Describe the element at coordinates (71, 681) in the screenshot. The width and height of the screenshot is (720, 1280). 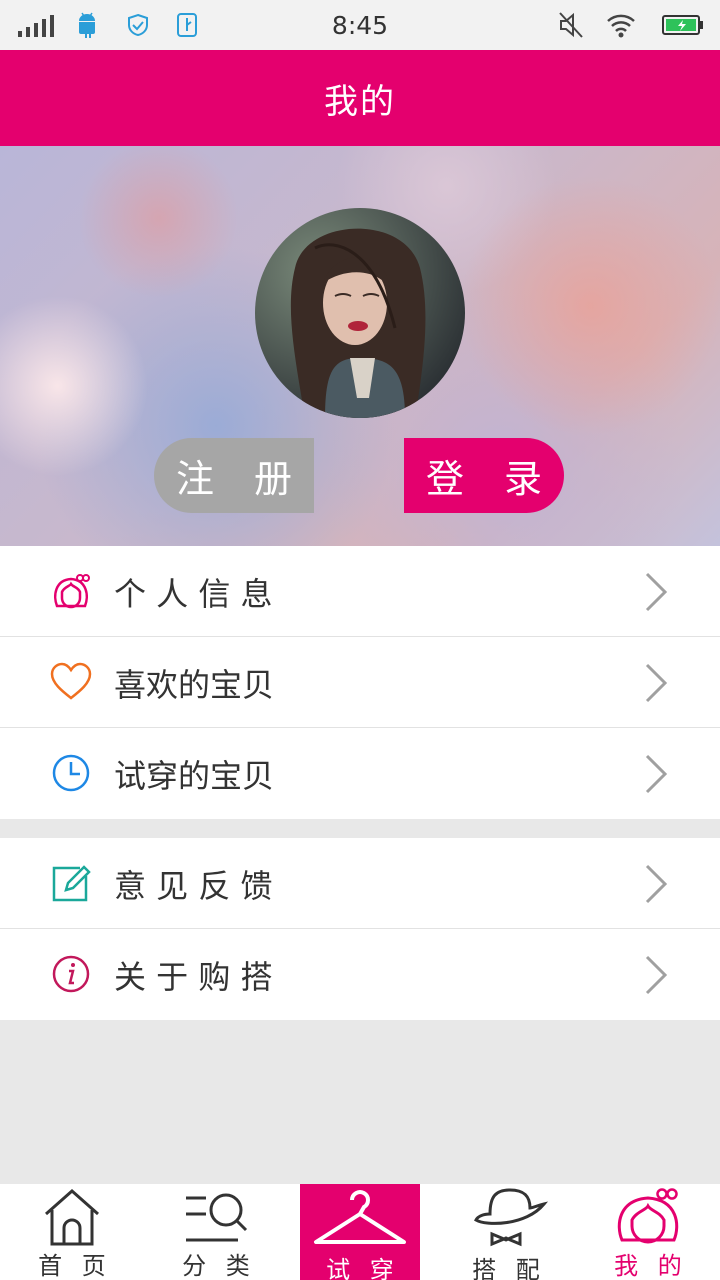
I see `heart-icon` at that location.